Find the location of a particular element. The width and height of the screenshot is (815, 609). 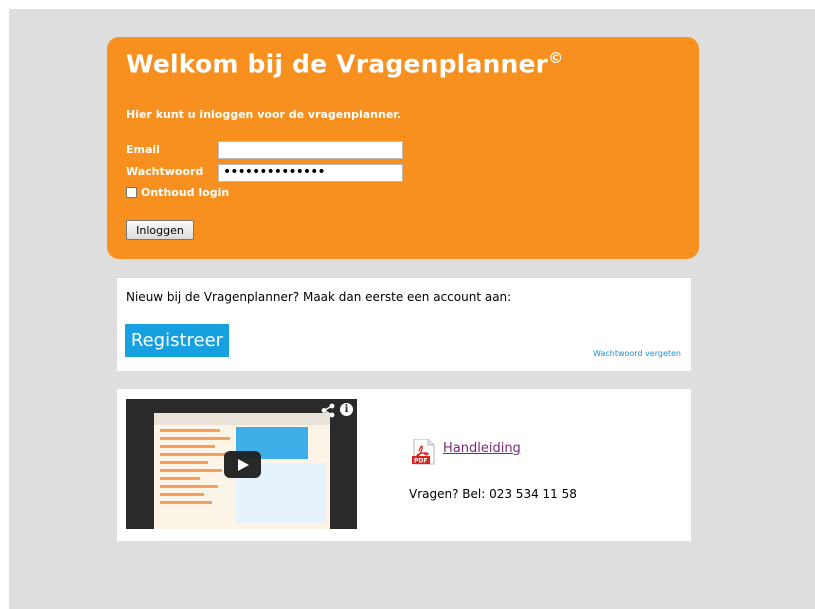

forgot-password-link: Wachtwoord vergeten is located at coordinates (637, 353).